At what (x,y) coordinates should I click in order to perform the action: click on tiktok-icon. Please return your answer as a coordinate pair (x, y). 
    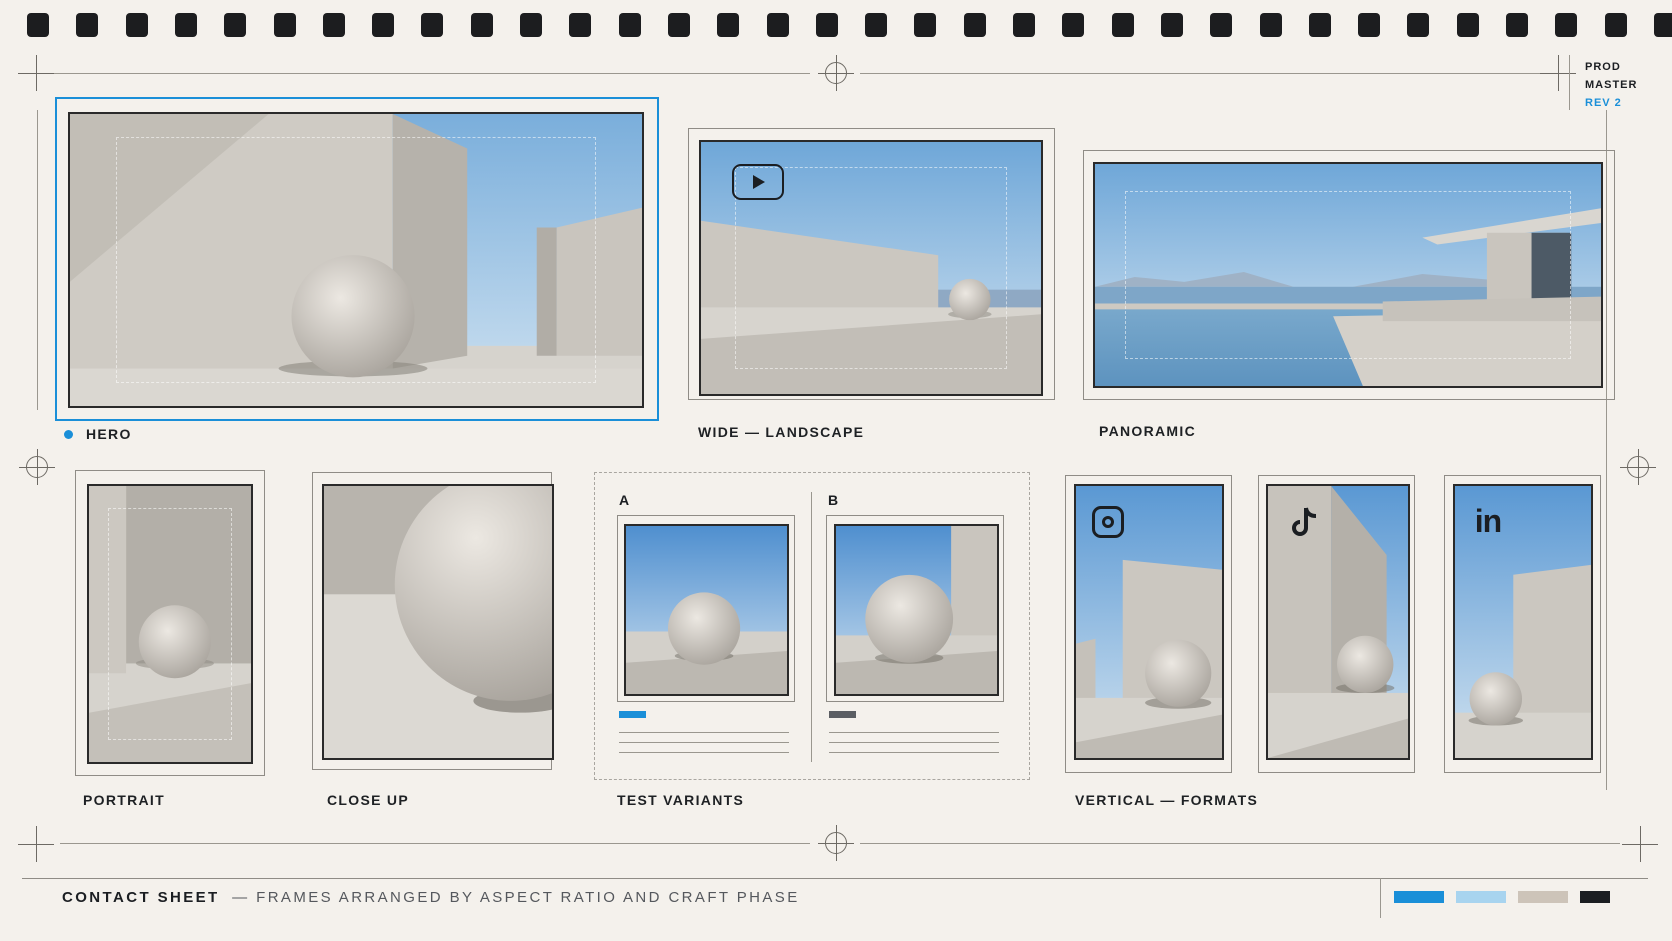
    Looking at the image, I should click on (1305, 522).